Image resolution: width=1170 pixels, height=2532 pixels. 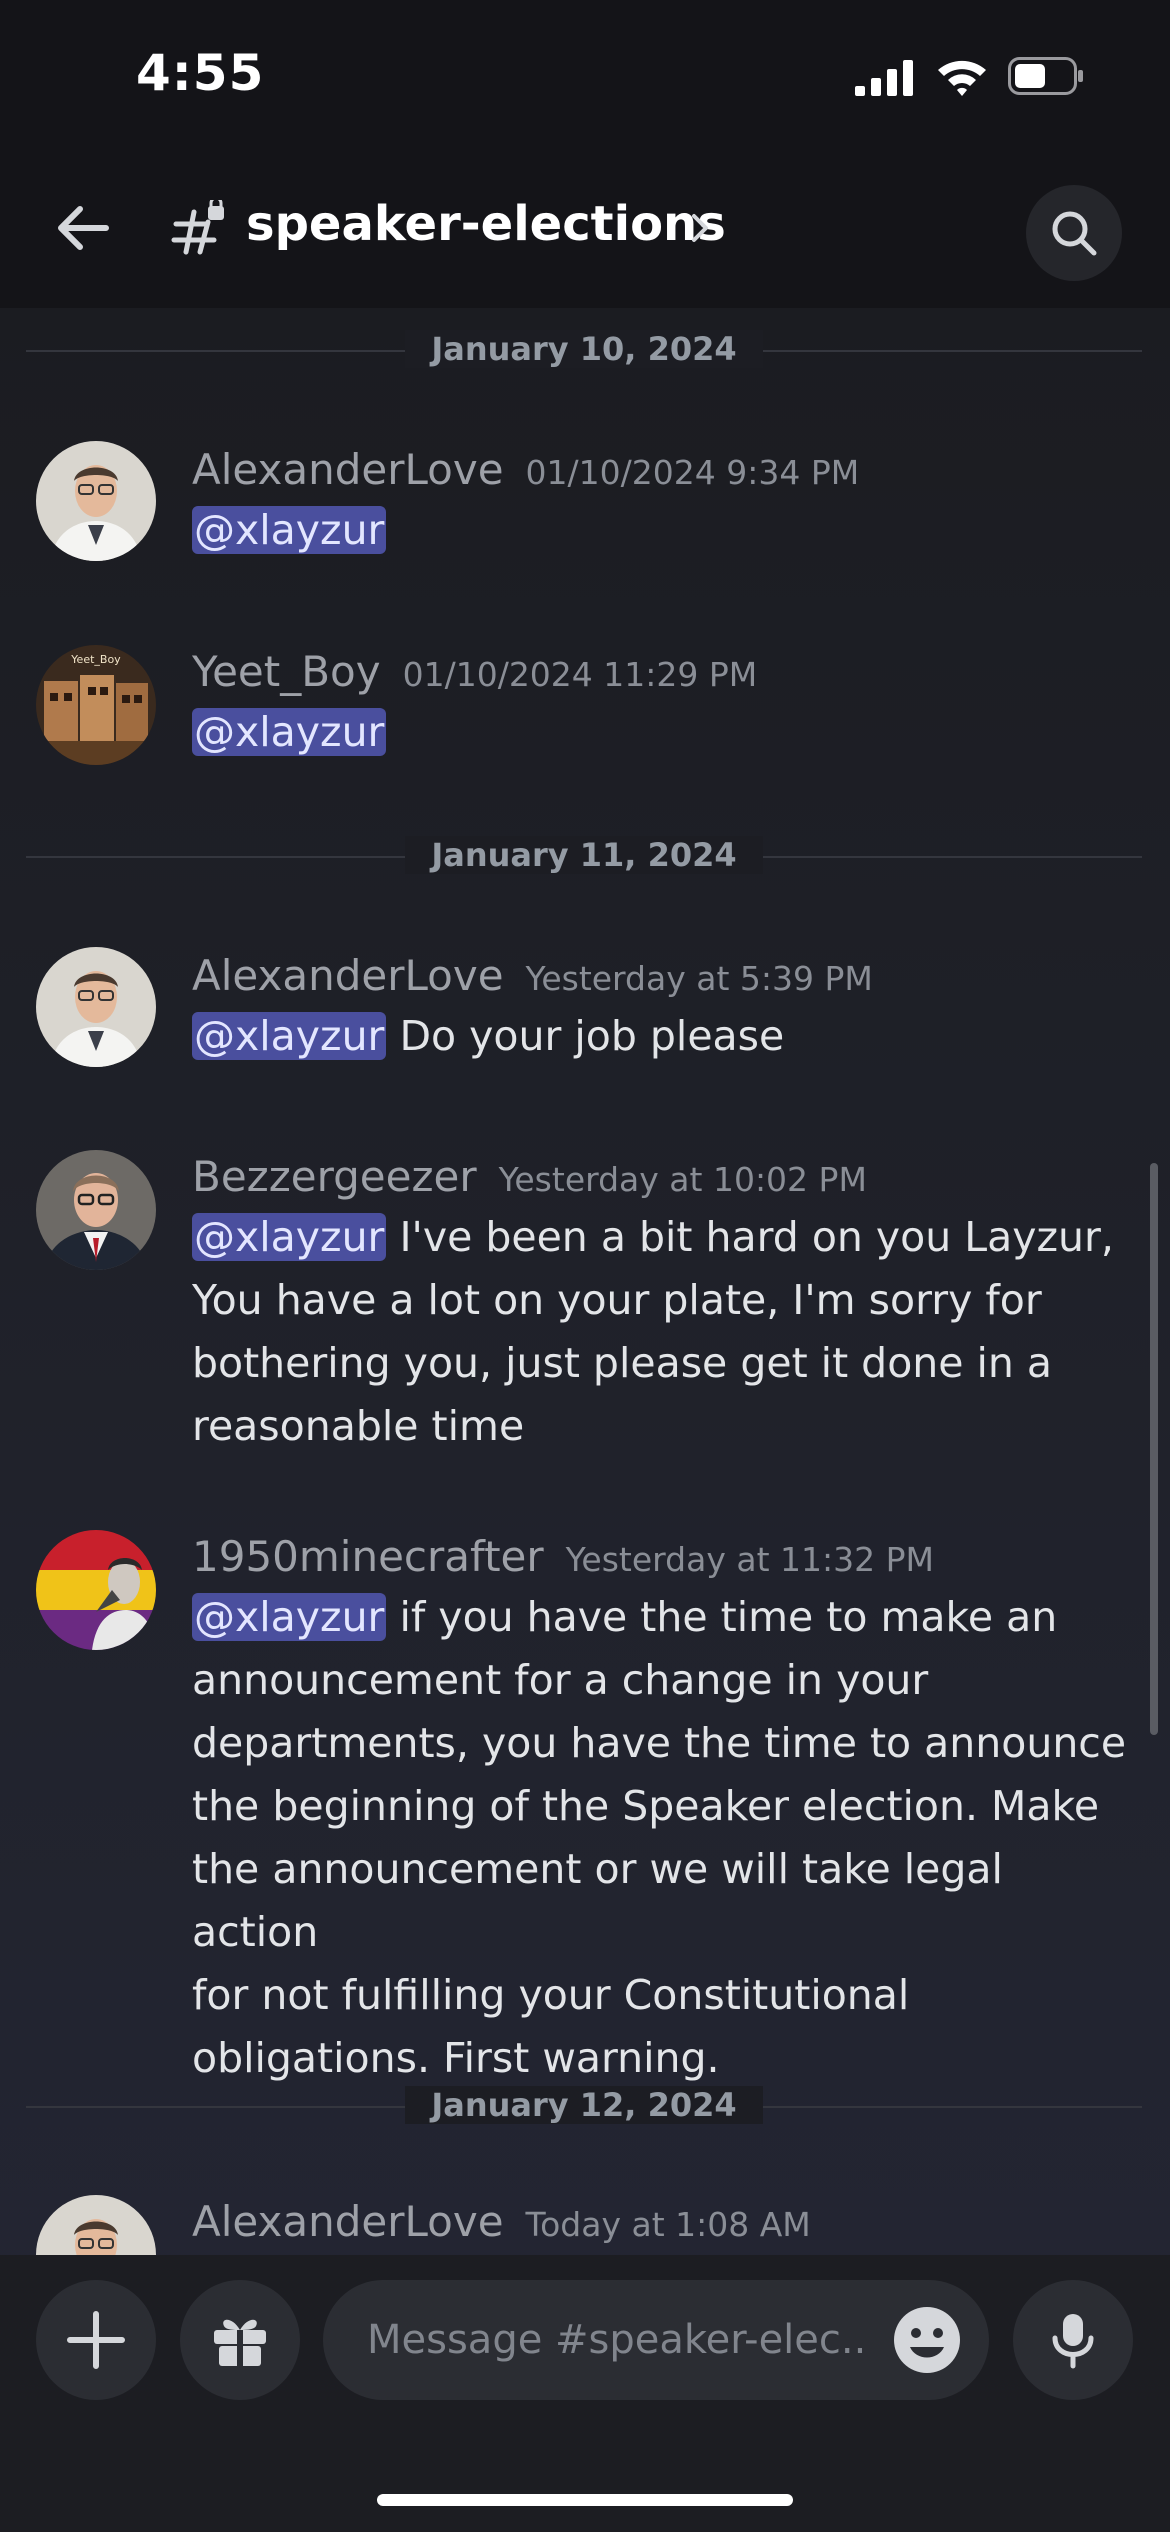 I want to click on back-arrow-icon, so click(x=82, y=228).